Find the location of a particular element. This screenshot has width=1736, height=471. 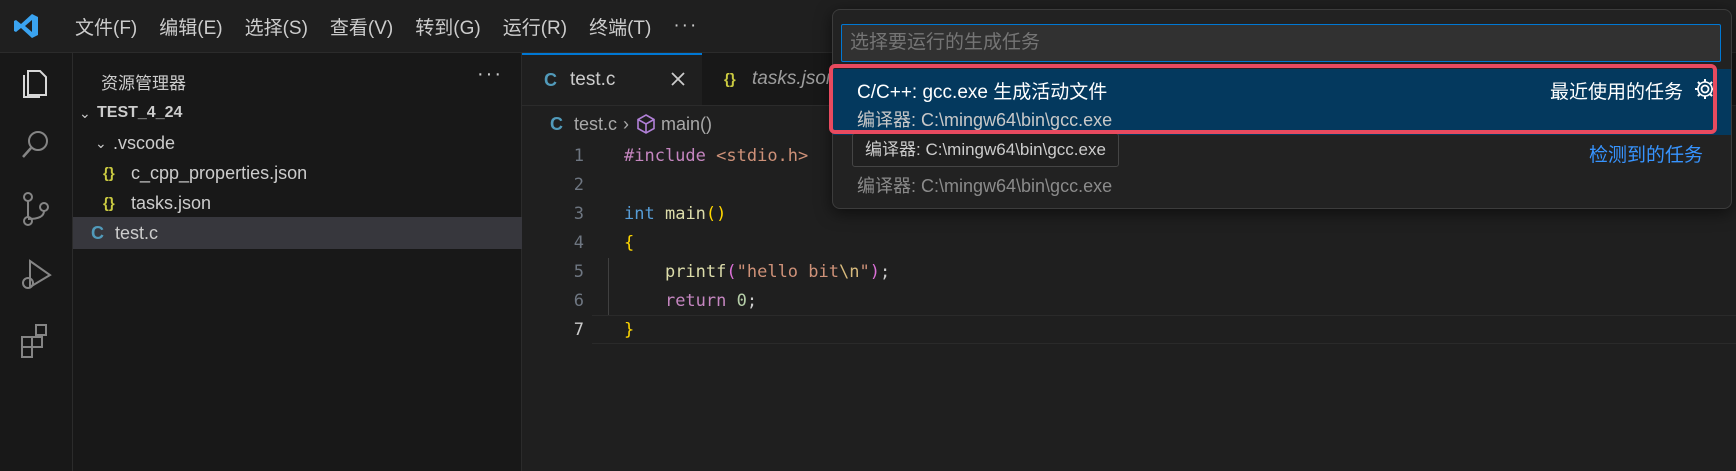

code-line: 6 return 0; is located at coordinates (1129, 300).